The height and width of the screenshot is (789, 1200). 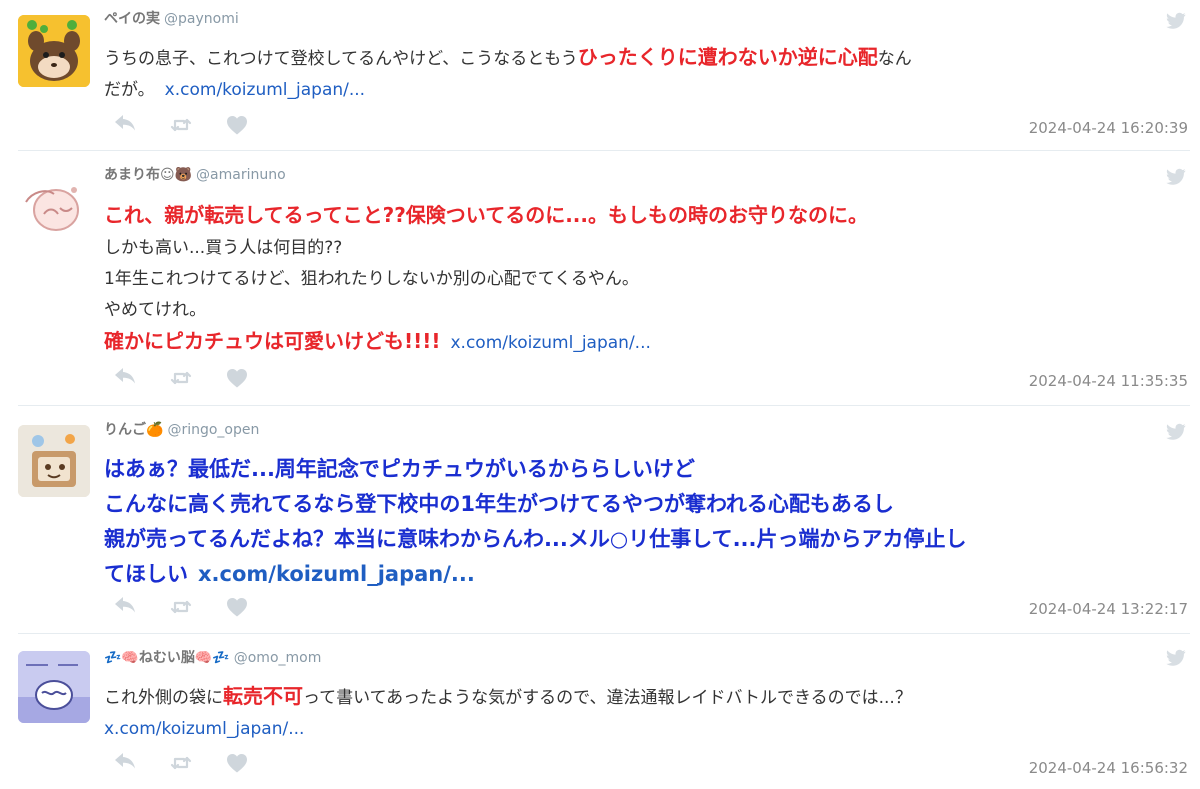 I want to click on tweet-text-segment: しかも高い...買う人は何目的??, so click(x=223, y=248).